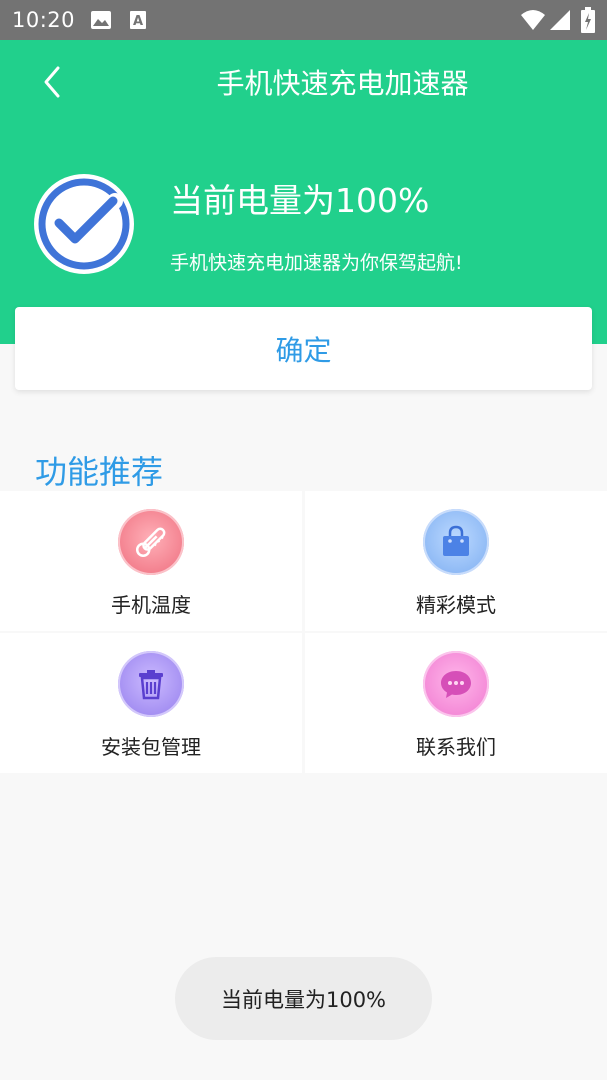 This screenshot has width=607, height=1080. Describe the element at coordinates (84, 224) in the screenshot. I see `check-circle-icon` at that location.